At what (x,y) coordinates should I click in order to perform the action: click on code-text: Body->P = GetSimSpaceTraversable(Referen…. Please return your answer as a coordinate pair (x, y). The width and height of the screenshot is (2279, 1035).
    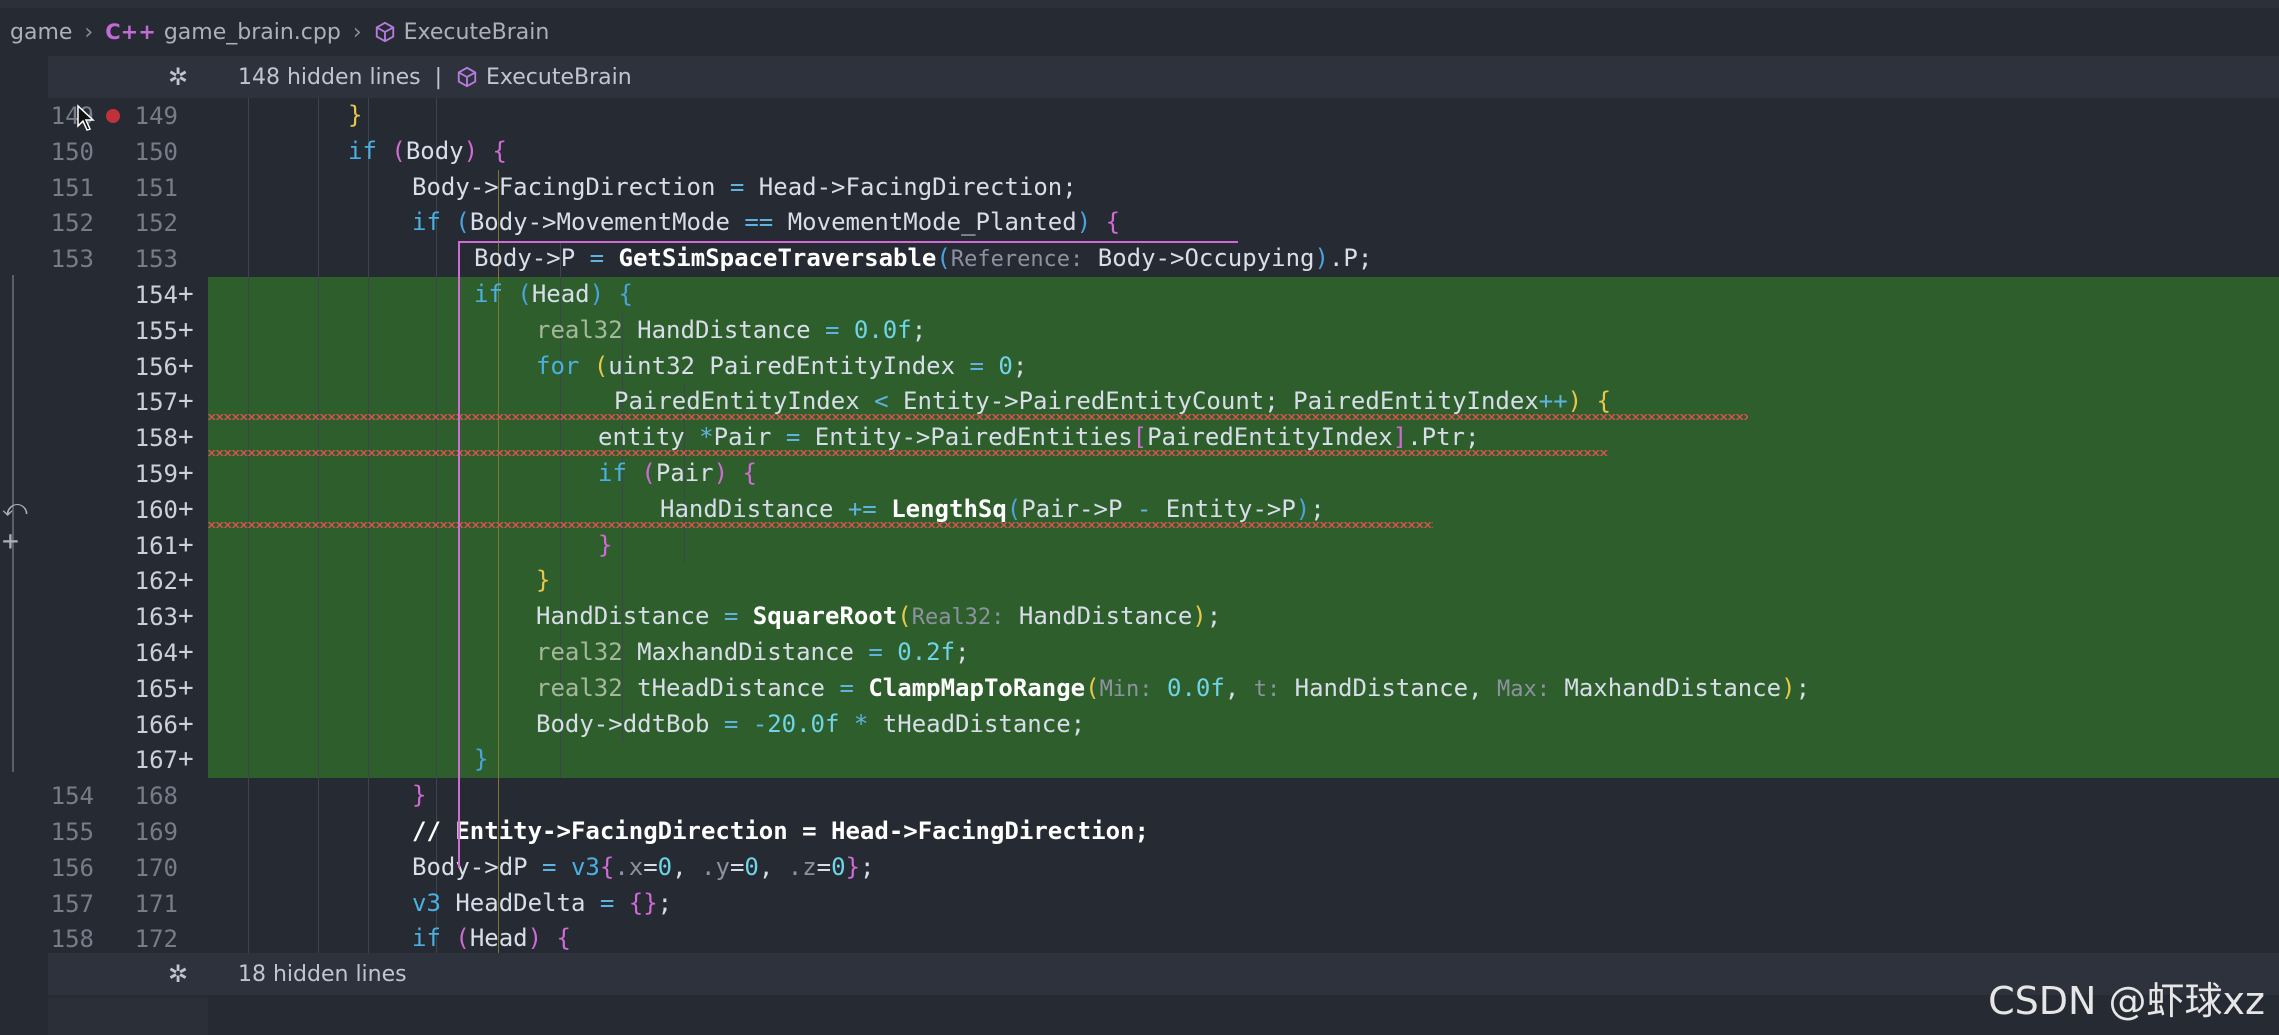
    Looking at the image, I should click on (923, 258).